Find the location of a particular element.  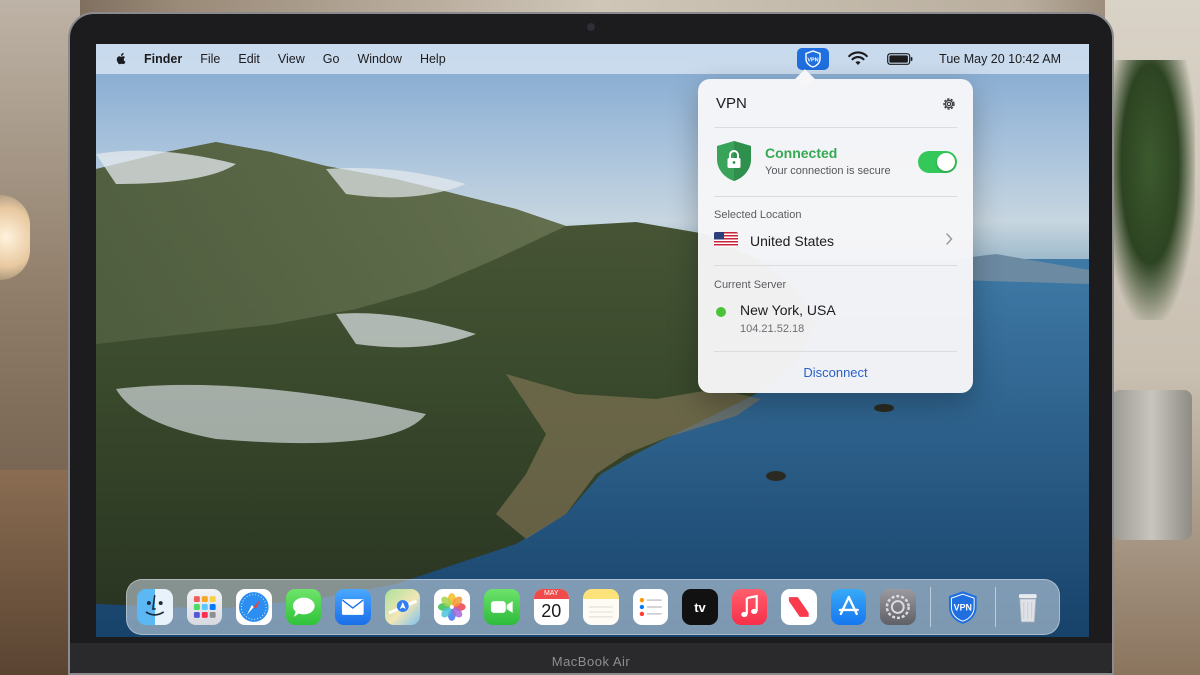

calendar-day: 20 is located at coordinates (551, 611).